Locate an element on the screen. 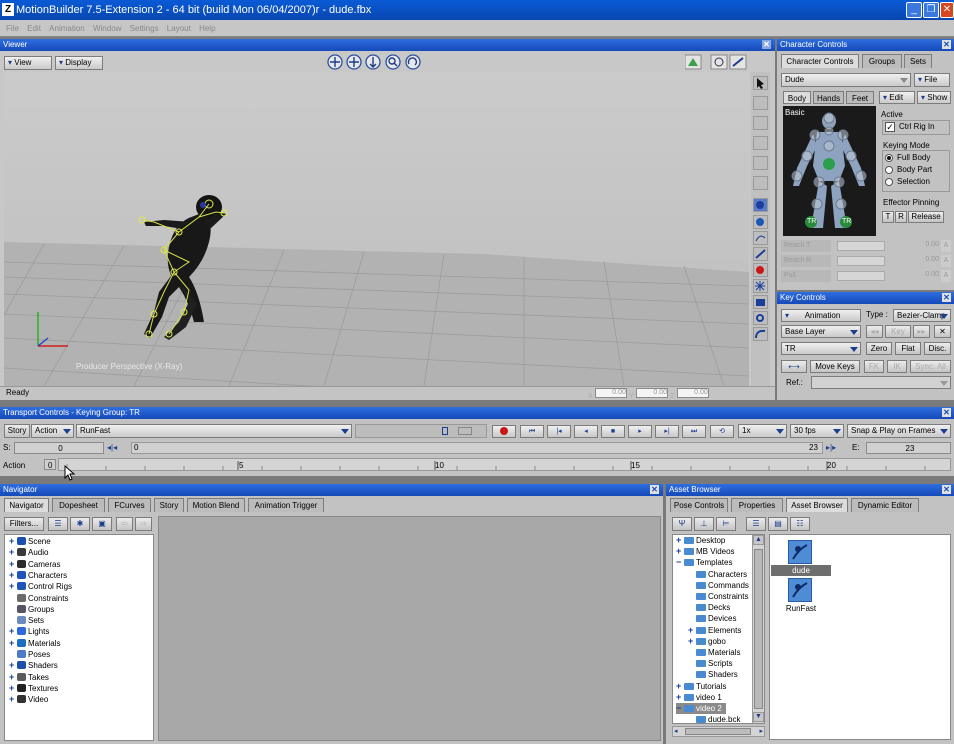 Image resolution: width=954 pixels, height=744 pixels. scene-tree-item: Groups is located at coordinates (31, 609).